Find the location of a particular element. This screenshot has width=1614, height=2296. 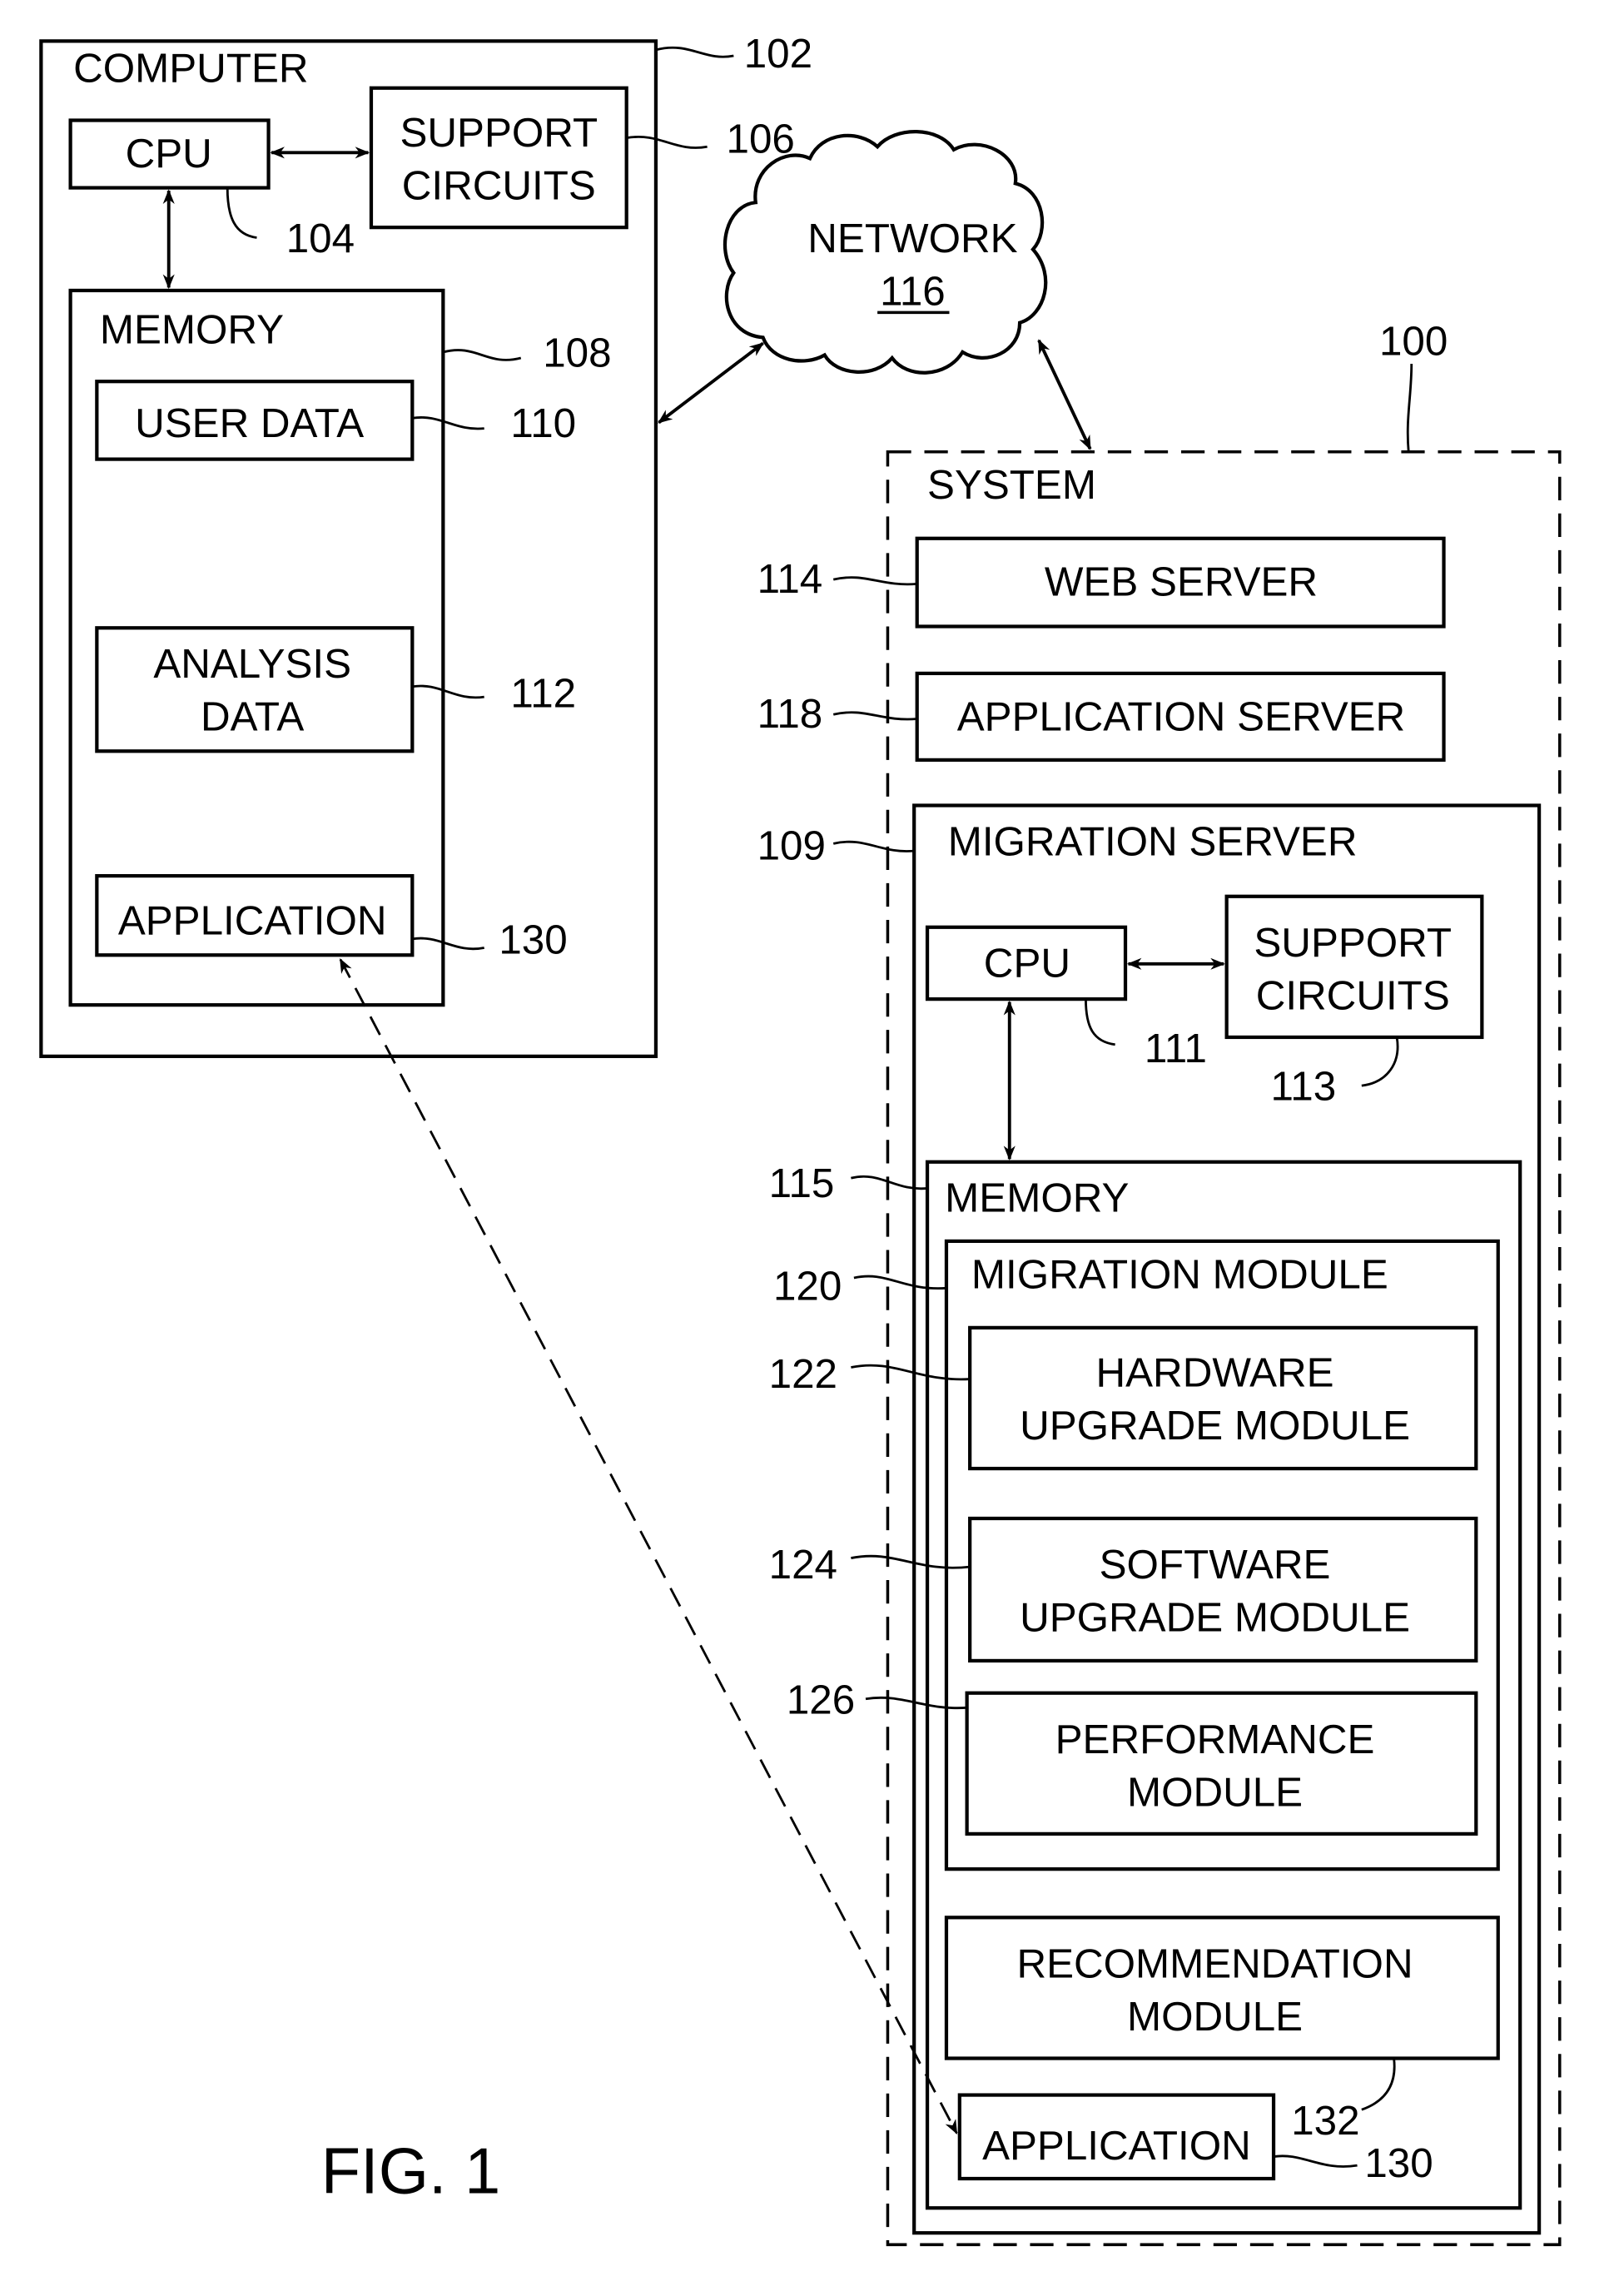

ms-memory-ref: 115 is located at coordinates (802, 1183).